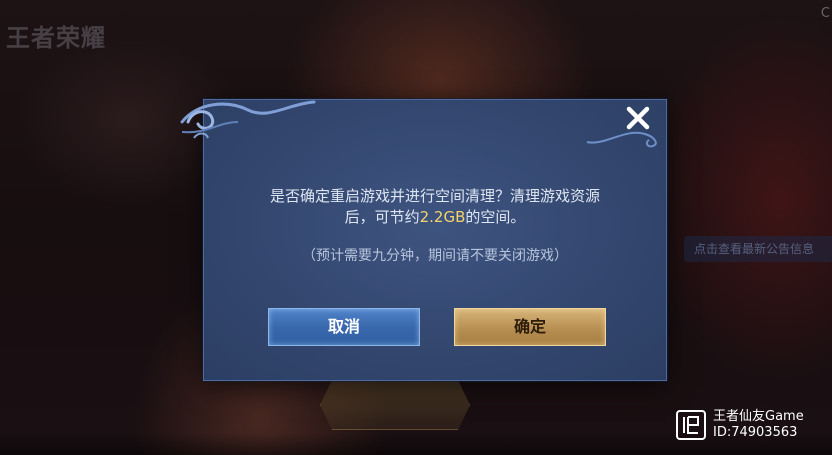 This screenshot has width=832, height=455. I want to click on space-amount: 2.2GB, so click(442, 217).